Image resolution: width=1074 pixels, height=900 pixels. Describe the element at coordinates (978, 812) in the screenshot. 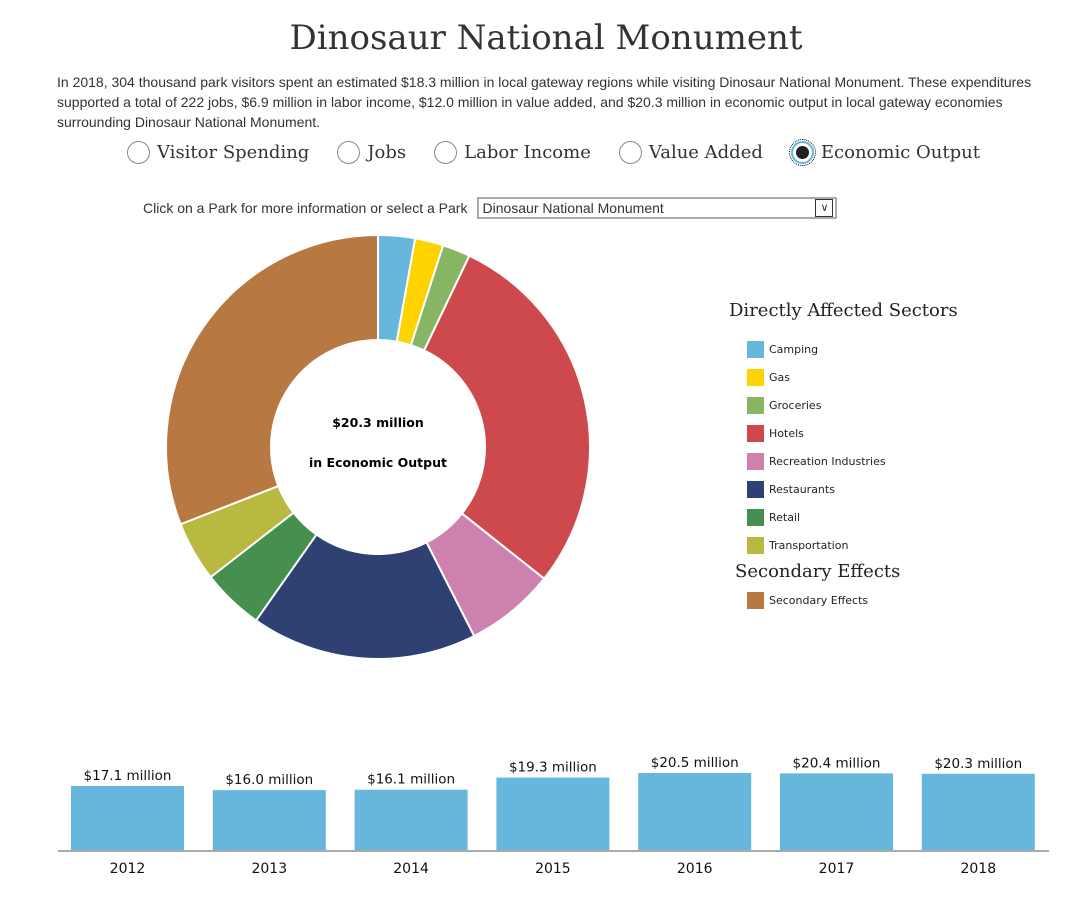

I see `bar-2018` at that location.